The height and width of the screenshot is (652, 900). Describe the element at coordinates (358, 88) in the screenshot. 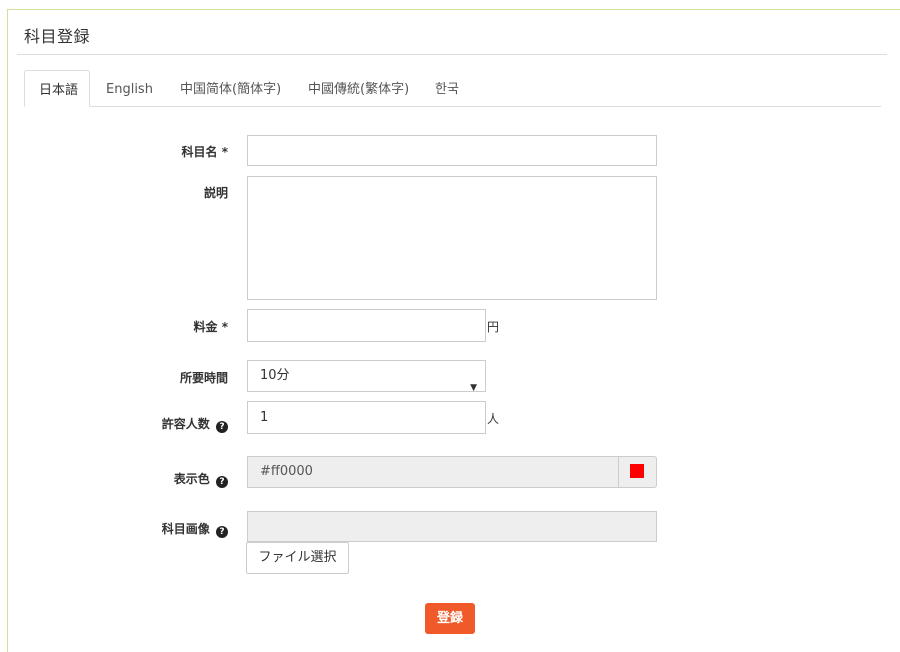

I see `tab-chinese-traditional: 中國傳統(繁体字)` at that location.